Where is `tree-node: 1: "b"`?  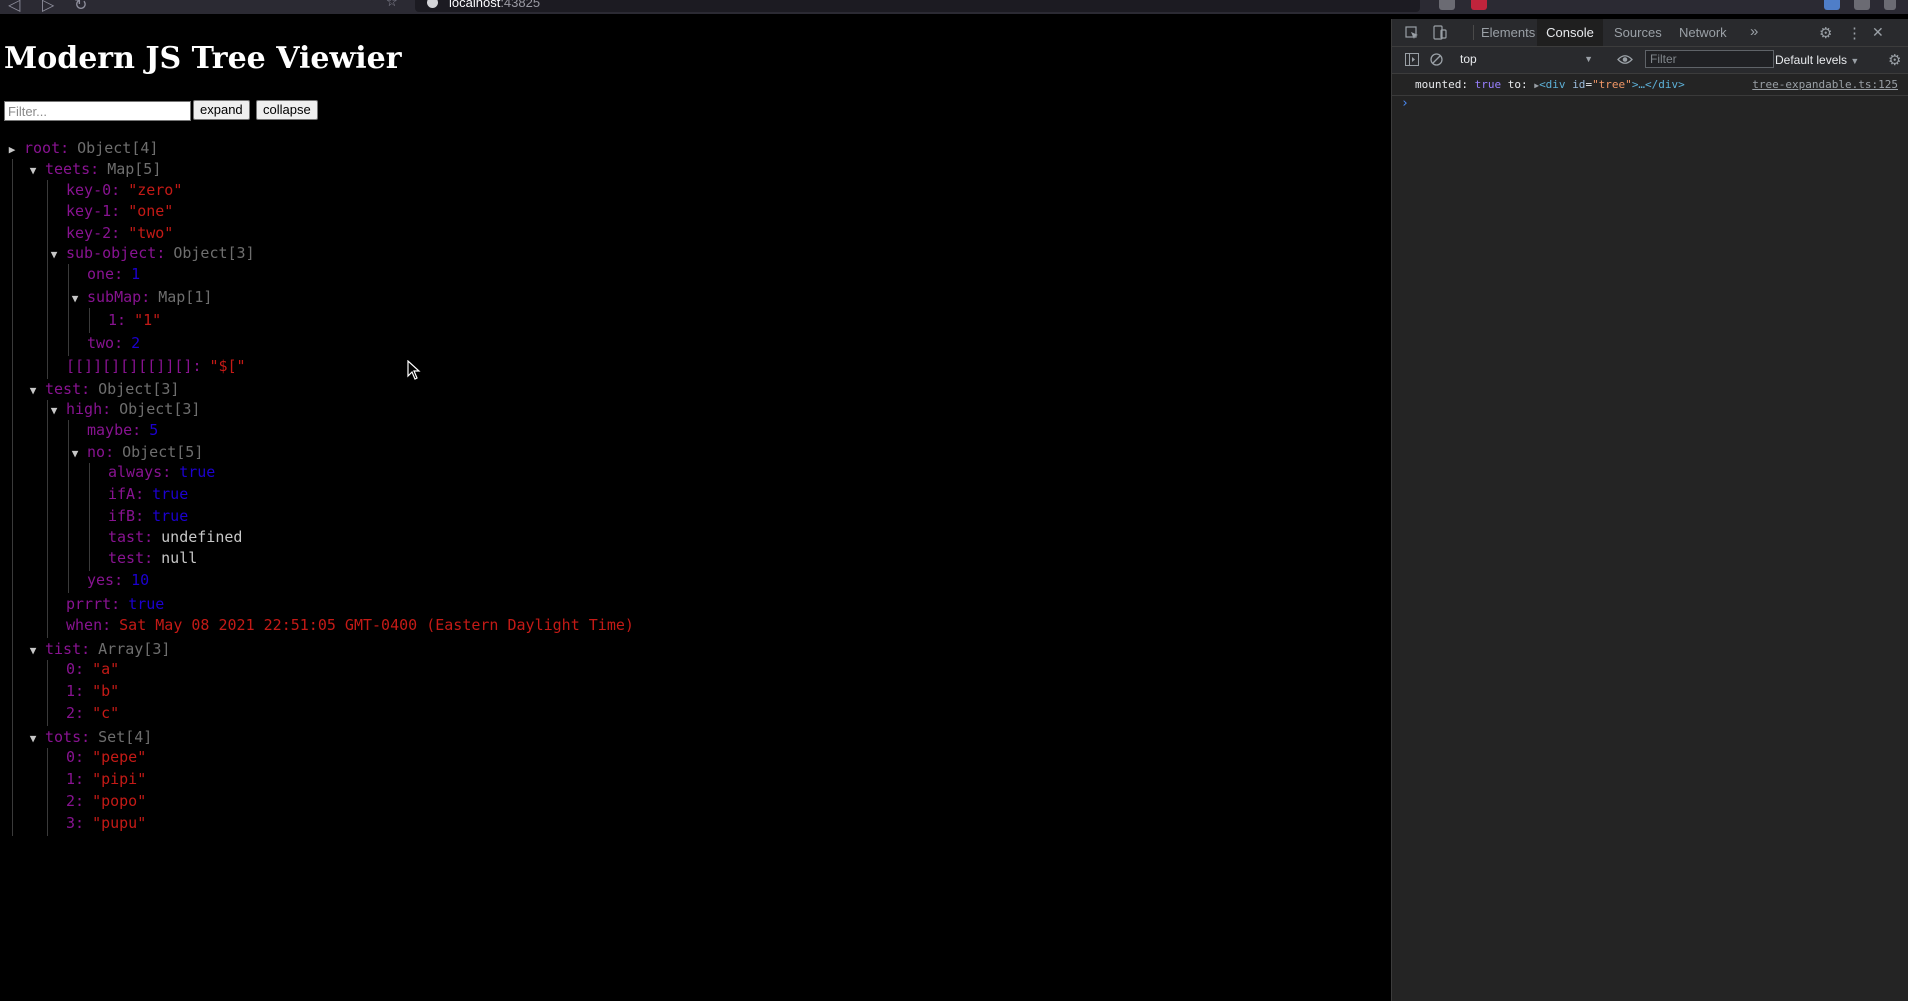 tree-node: 1: "b" is located at coordinates (92, 691).